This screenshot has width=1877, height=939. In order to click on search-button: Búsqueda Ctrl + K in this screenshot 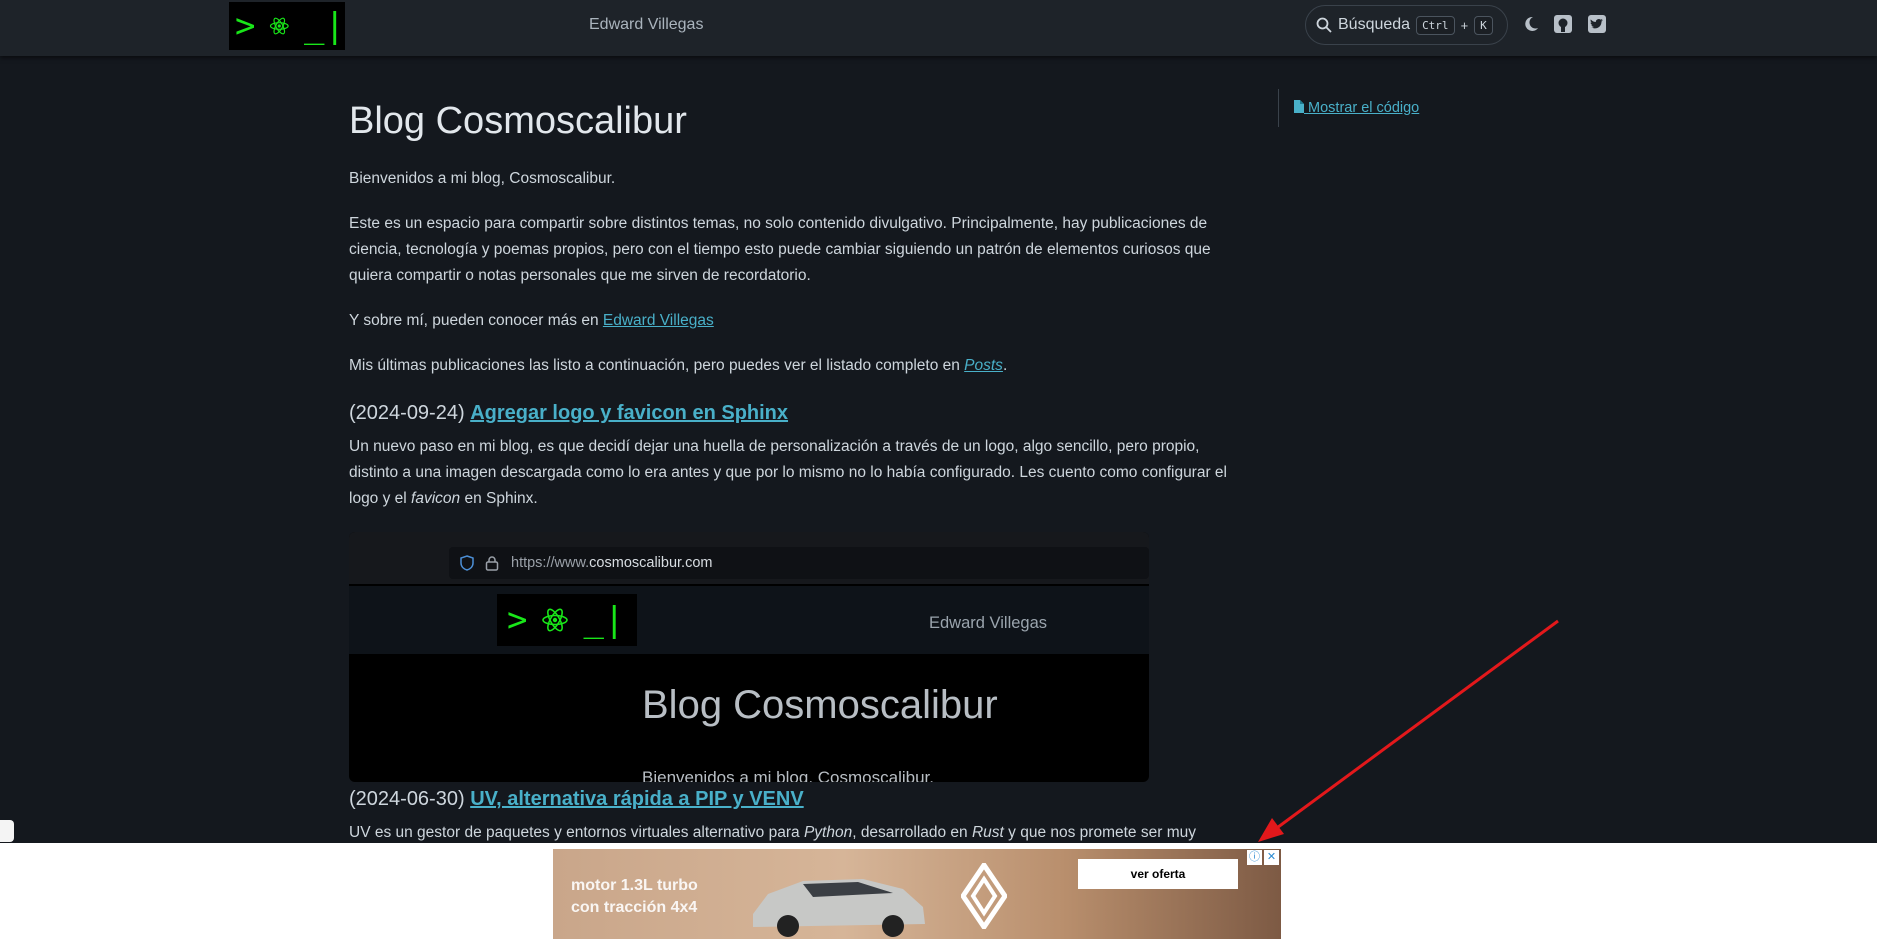, I will do `click(1406, 25)`.